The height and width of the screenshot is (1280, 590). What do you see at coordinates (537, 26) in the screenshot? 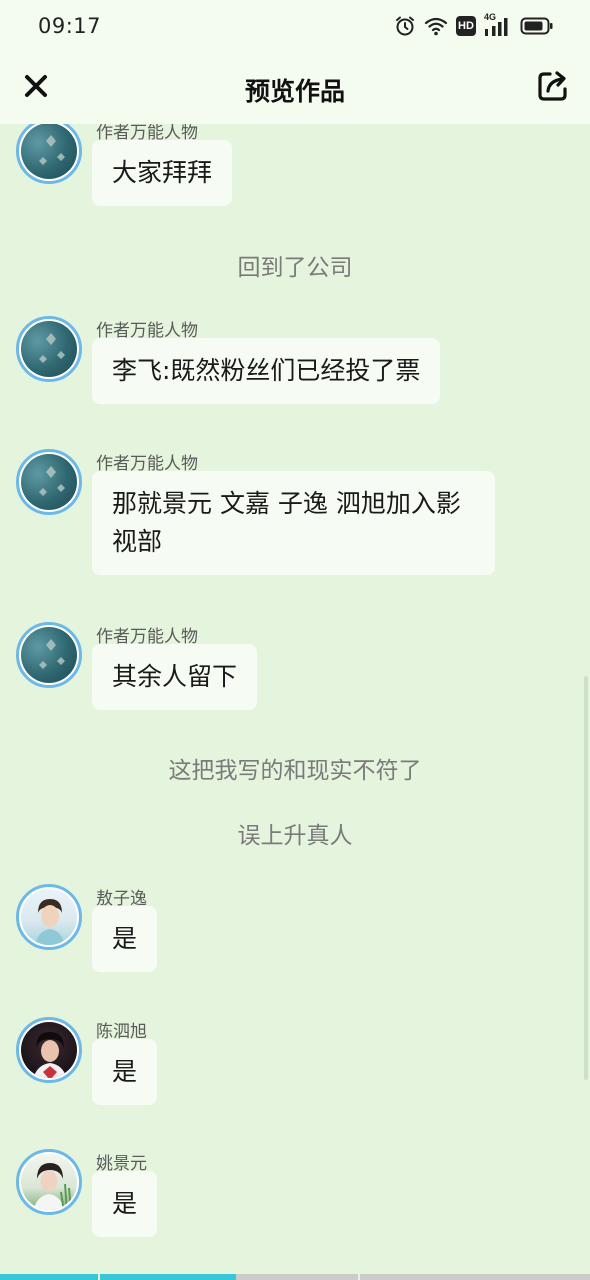
I see `battery-icon` at bounding box center [537, 26].